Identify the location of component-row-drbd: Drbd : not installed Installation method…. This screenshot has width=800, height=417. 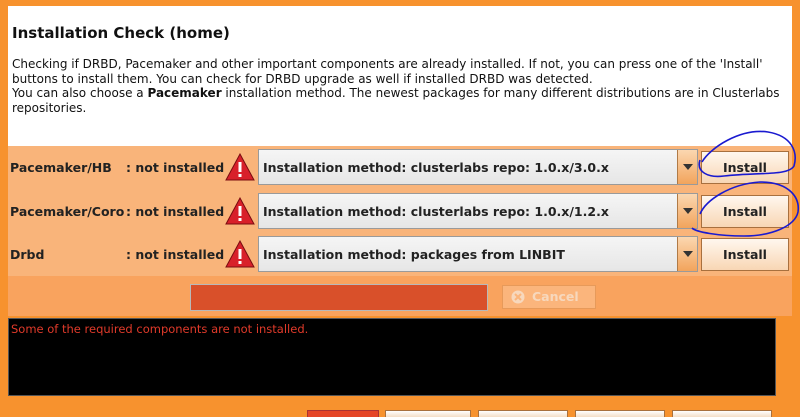
(400, 253).